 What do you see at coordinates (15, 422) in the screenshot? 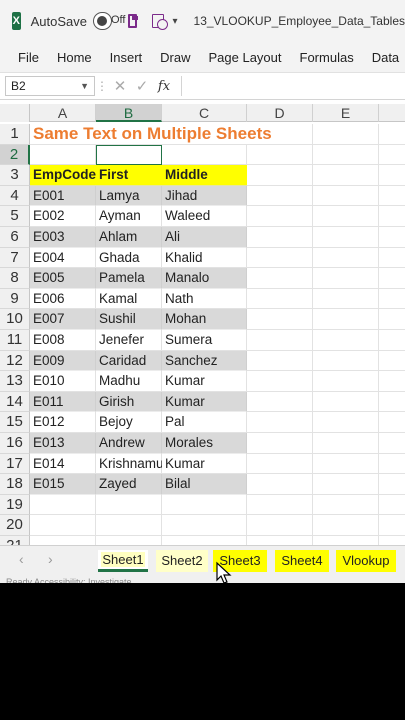
I see `row-header: 15` at bounding box center [15, 422].